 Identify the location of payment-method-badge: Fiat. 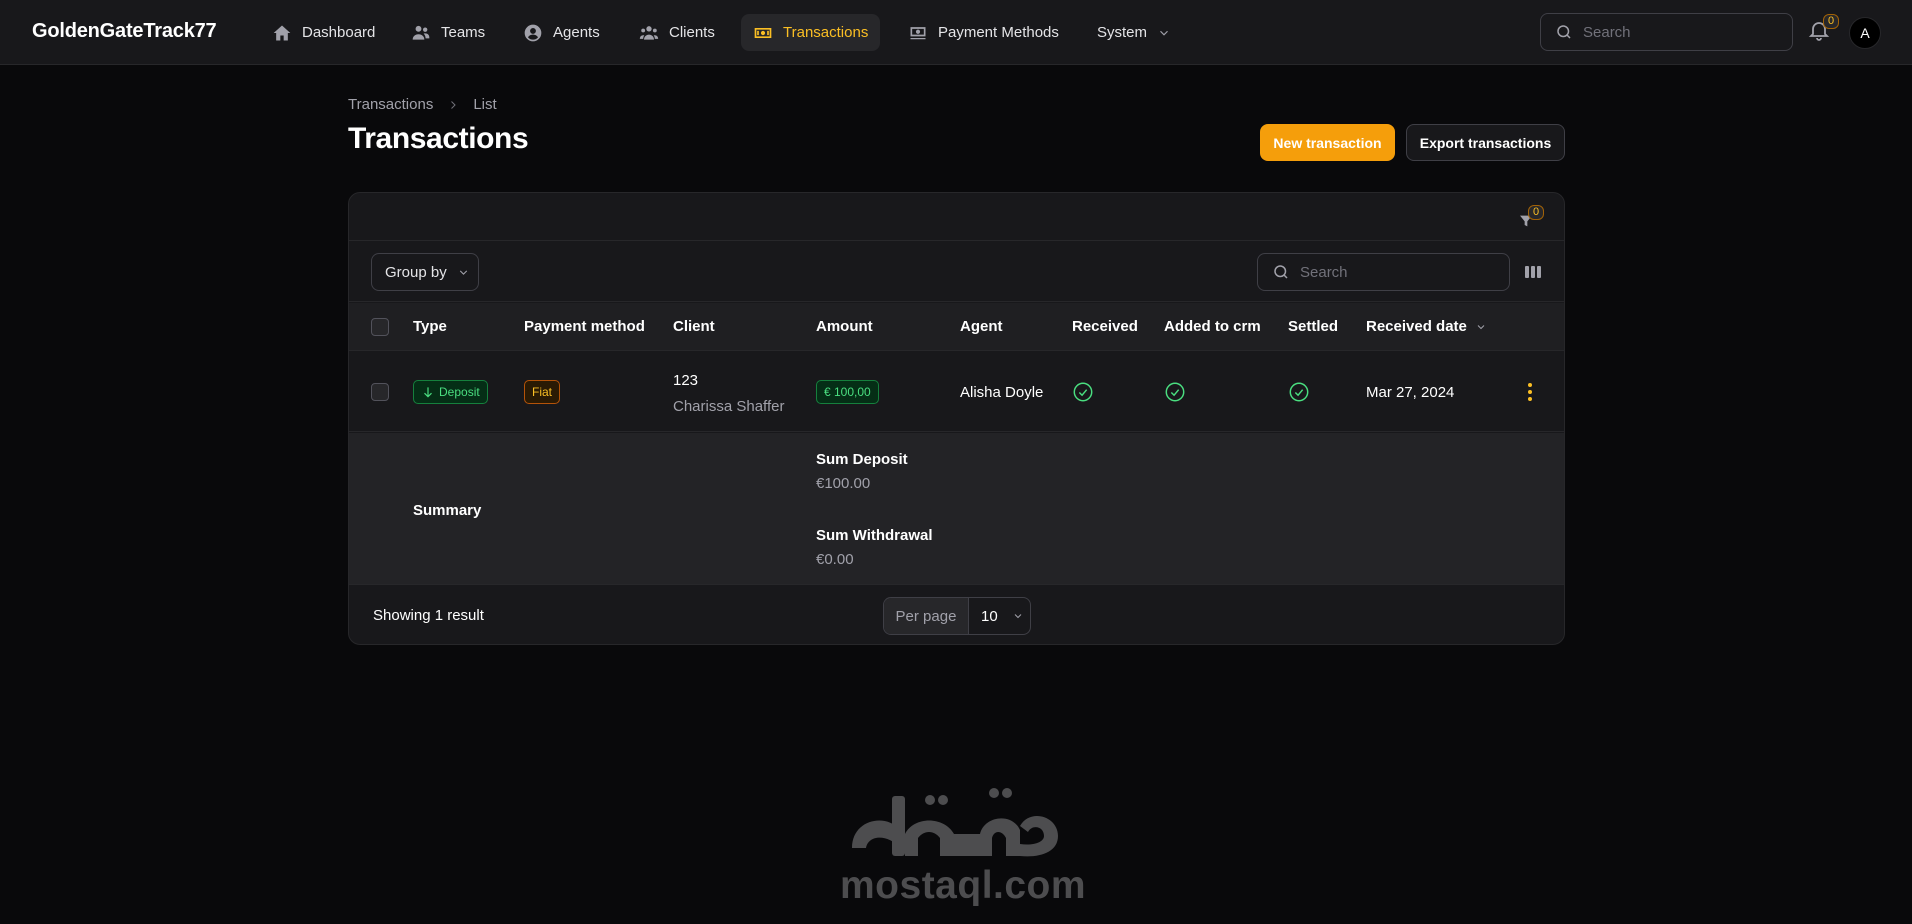
(542, 392).